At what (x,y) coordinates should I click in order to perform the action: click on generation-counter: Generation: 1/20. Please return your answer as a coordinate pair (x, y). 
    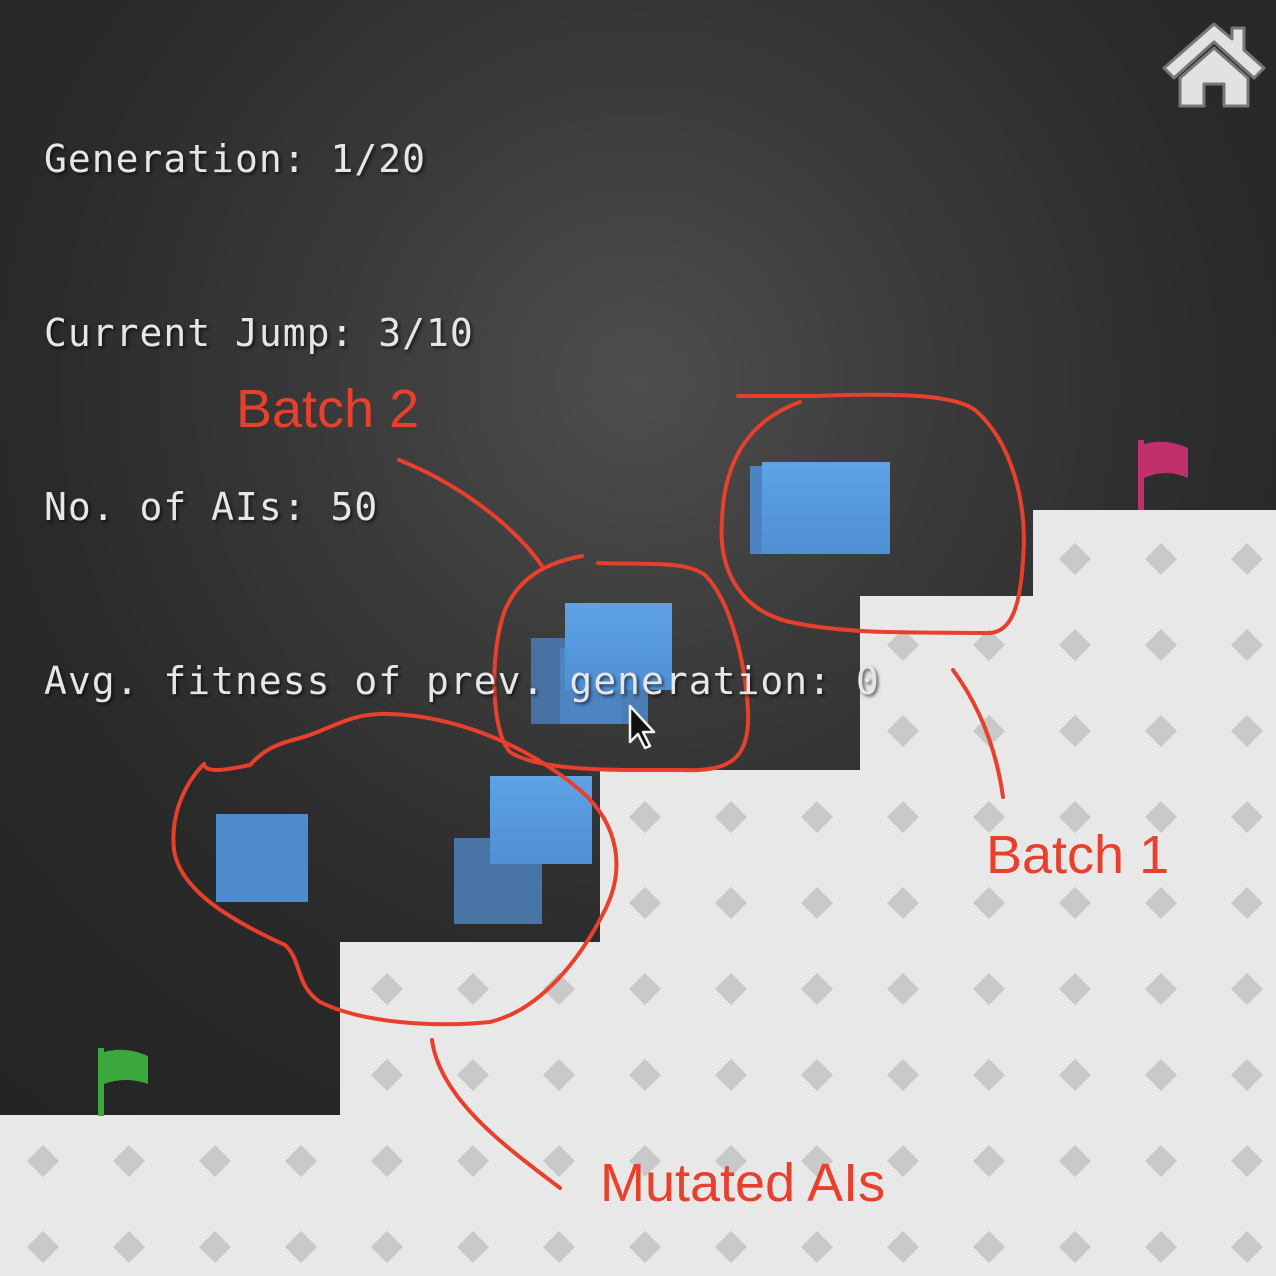
    Looking at the image, I should click on (235, 159).